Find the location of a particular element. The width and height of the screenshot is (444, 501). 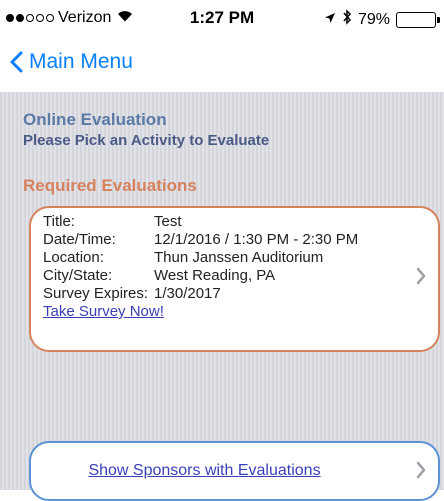

detail-row-title: Title: Test is located at coordinates (200, 222).